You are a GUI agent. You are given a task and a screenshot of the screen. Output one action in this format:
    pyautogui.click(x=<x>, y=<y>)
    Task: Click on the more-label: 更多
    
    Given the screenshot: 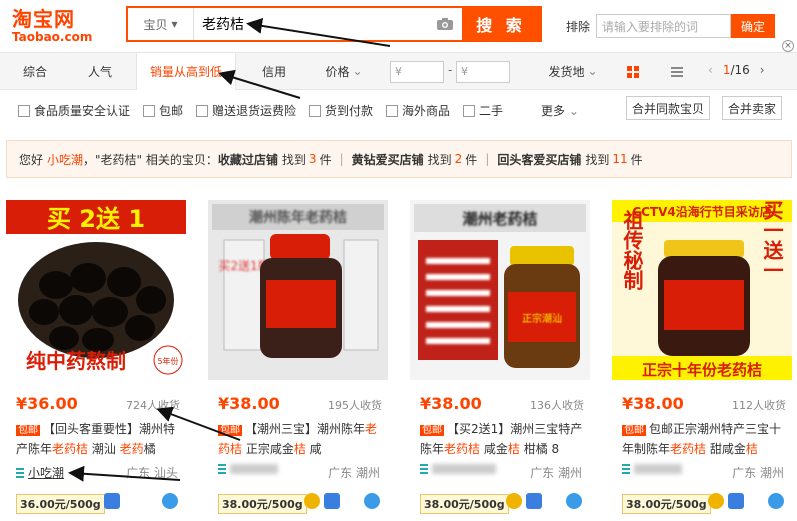 What is the action you would take?
    pyautogui.click(x=553, y=111)
    